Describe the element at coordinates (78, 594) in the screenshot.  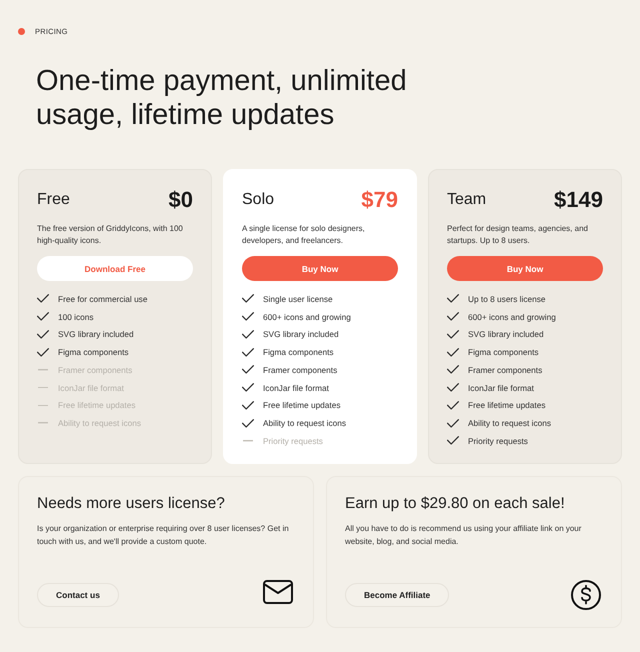
I see `card-button: Contact us` at that location.